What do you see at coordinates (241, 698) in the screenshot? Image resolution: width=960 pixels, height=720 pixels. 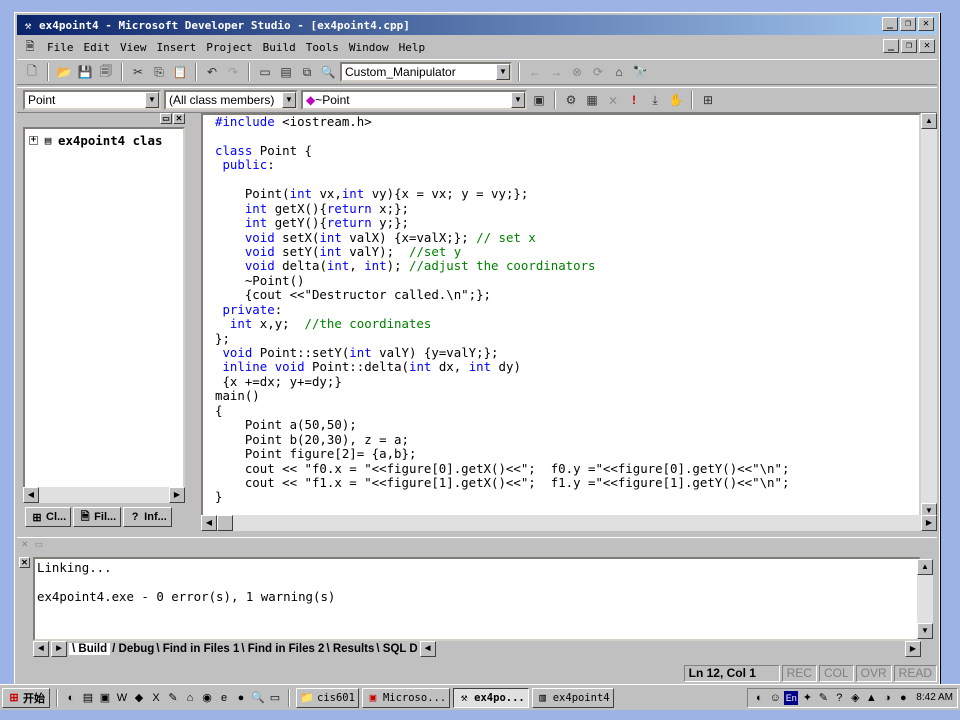 I see `quicklaunch-icon: ●` at bounding box center [241, 698].